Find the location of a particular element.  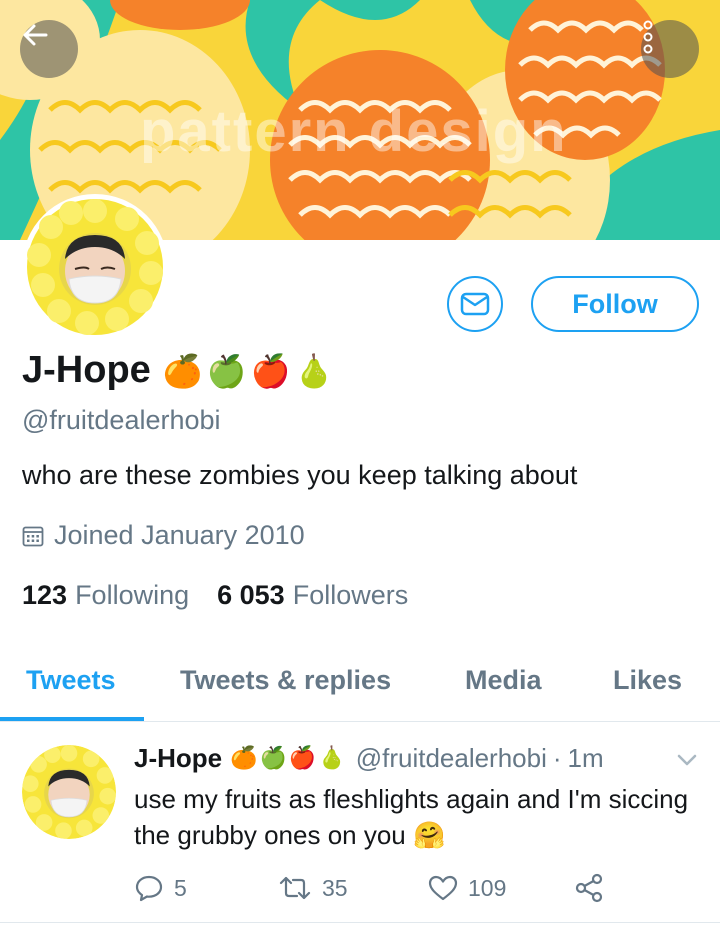

tab-likes: Likes is located at coordinates (647, 680).